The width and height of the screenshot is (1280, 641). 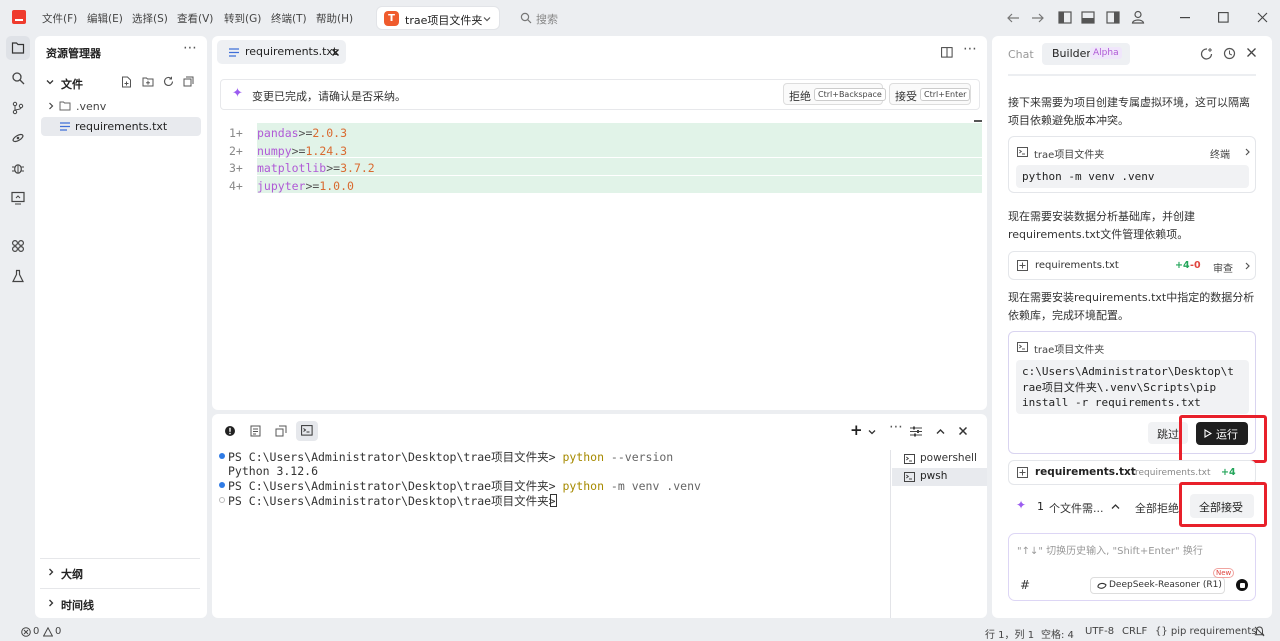 I want to click on new-chat-icon, so click(x=1206, y=53).